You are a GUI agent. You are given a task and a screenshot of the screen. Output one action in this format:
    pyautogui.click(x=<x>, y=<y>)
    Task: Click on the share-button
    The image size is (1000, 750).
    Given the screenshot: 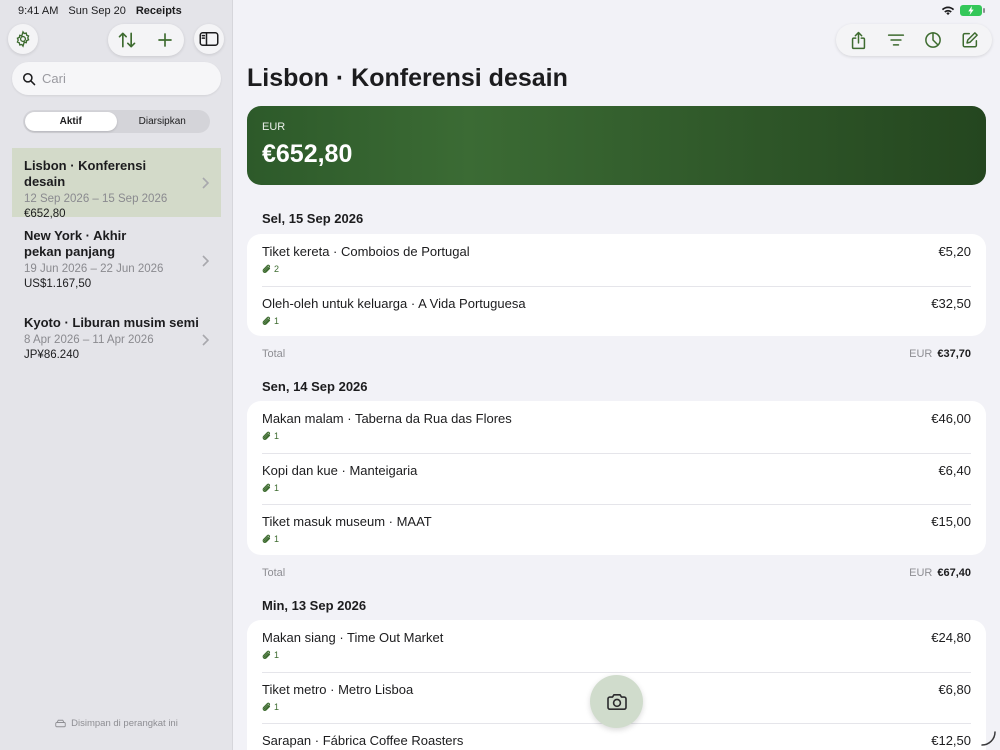 What is the action you would take?
    pyautogui.click(x=859, y=40)
    